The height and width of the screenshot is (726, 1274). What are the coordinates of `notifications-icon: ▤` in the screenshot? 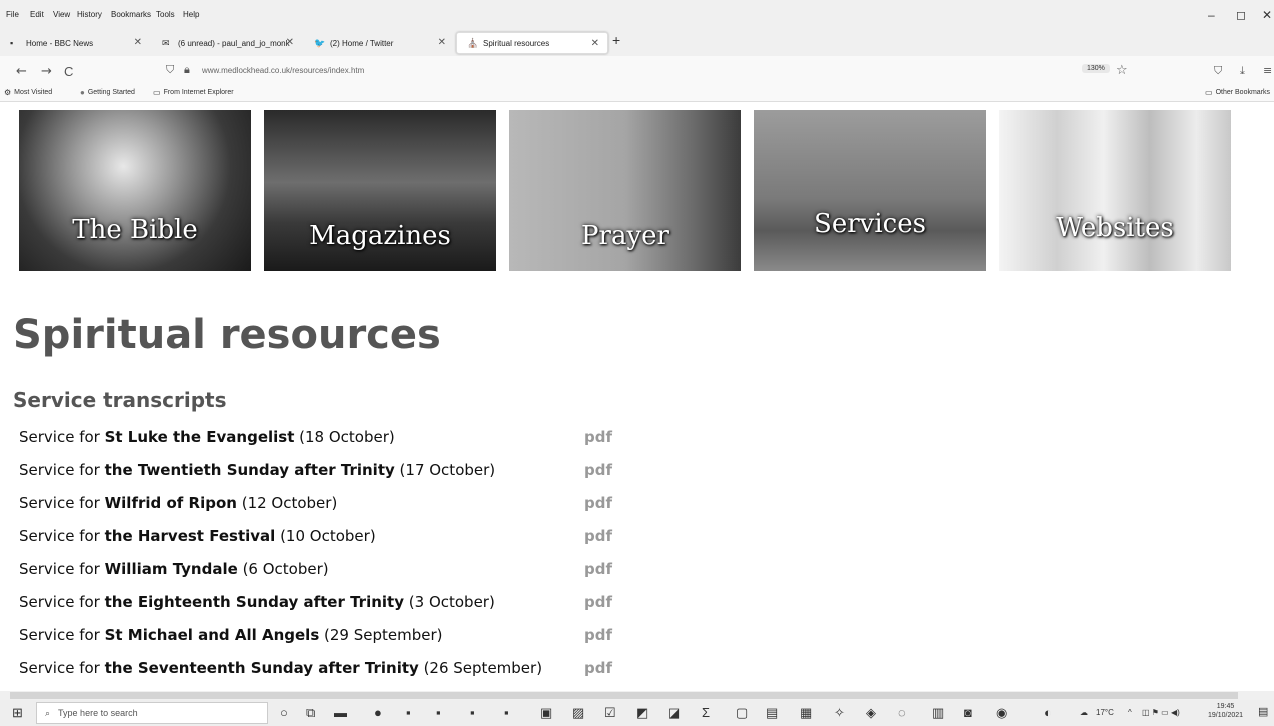 It's located at (1263, 711).